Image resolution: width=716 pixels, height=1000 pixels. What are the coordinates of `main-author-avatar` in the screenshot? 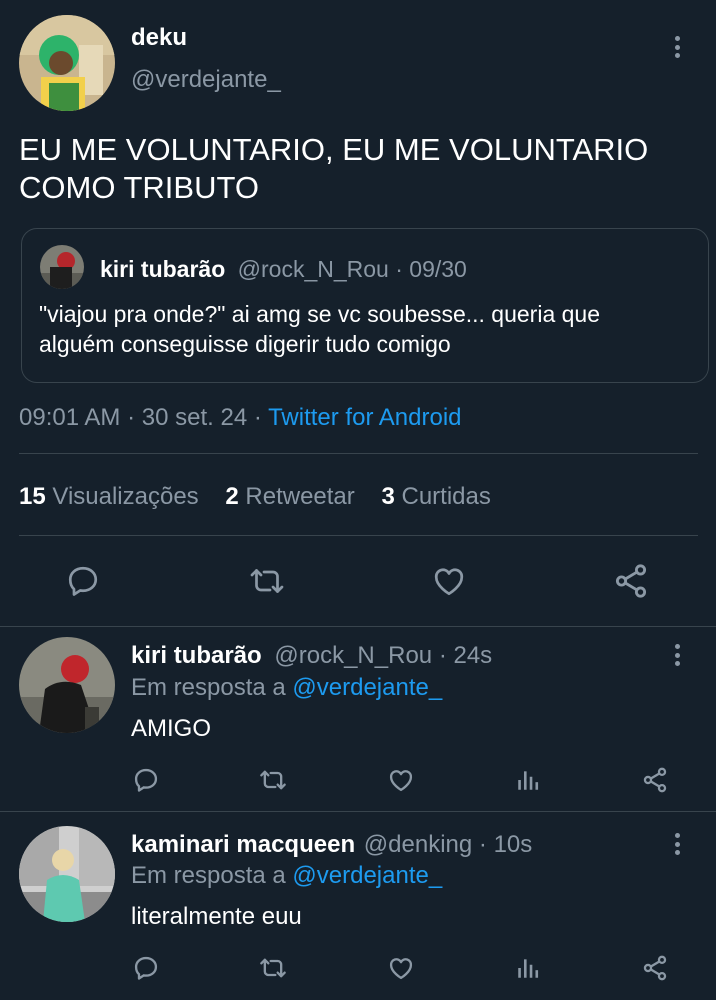 It's located at (67, 63).